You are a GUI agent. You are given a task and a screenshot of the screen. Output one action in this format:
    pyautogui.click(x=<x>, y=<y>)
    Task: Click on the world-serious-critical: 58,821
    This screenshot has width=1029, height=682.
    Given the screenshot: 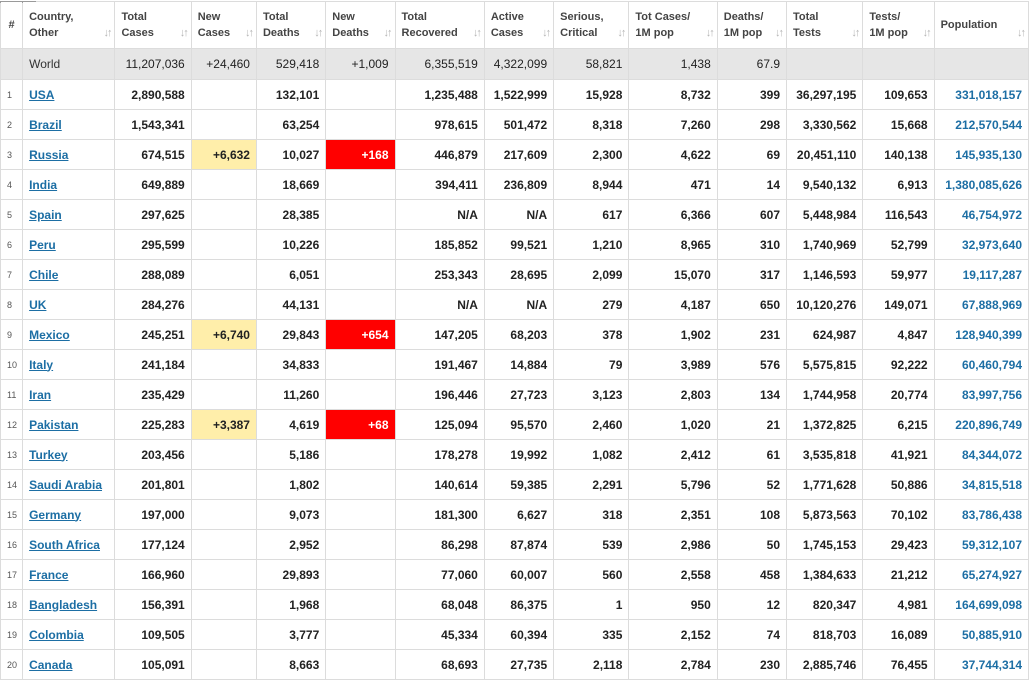 What is the action you would take?
    pyautogui.click(x=591, y=64)
    